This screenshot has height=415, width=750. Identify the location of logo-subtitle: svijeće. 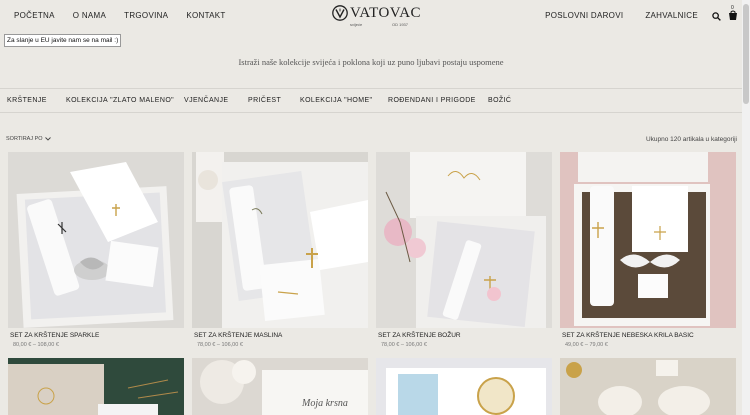
(356, 24).